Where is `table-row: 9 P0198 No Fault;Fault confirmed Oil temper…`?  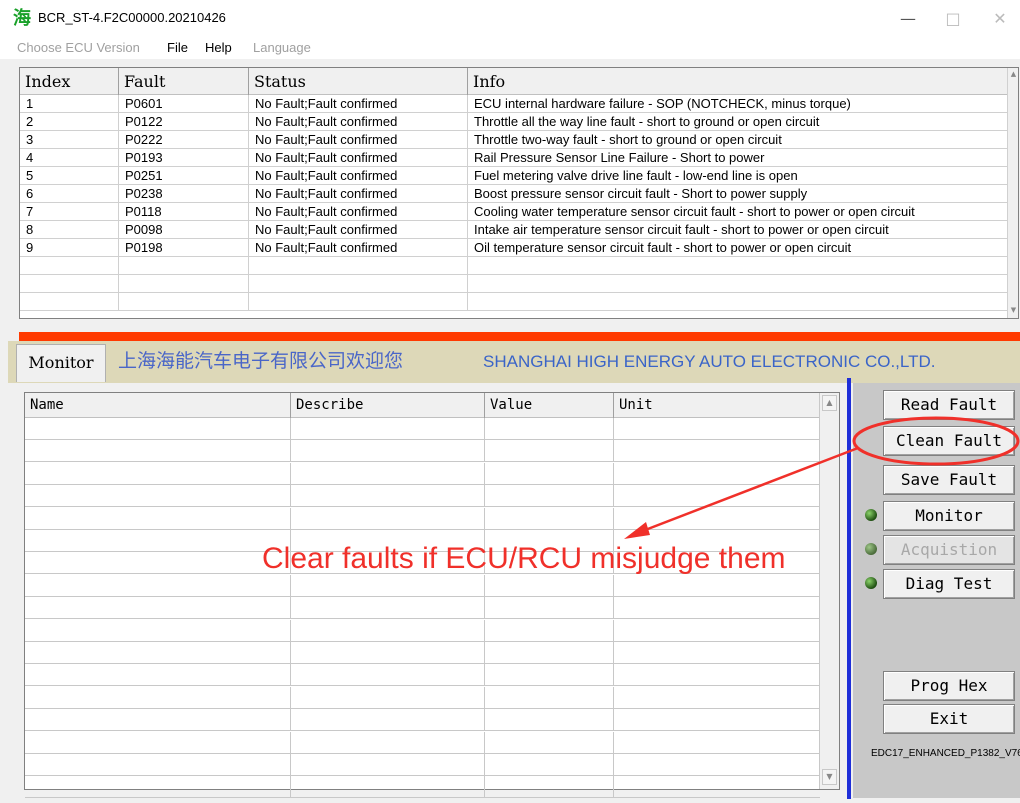 table-row: 9 P0198 No Fault;Fault confirmed Oil temper… is located at coordinates (514, 248).